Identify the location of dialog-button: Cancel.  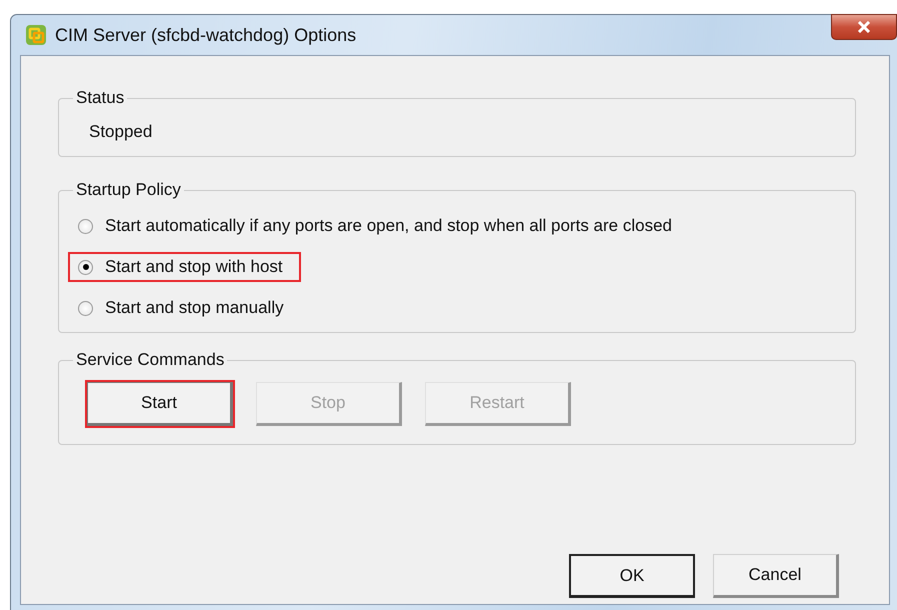
(776, 576).